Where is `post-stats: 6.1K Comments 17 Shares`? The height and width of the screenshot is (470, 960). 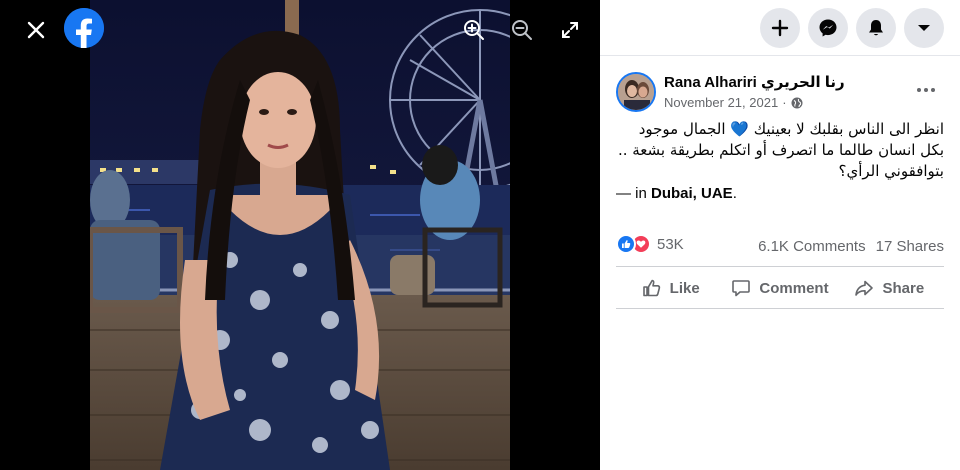
post-stats: 6.1K Comments 17 Shares is located at coordinates (851, 246).